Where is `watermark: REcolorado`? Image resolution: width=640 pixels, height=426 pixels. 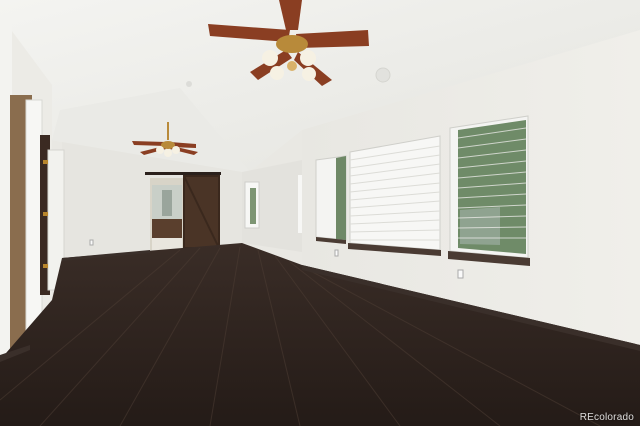
watermark: REcolorado is located at coordinates (606, 417).